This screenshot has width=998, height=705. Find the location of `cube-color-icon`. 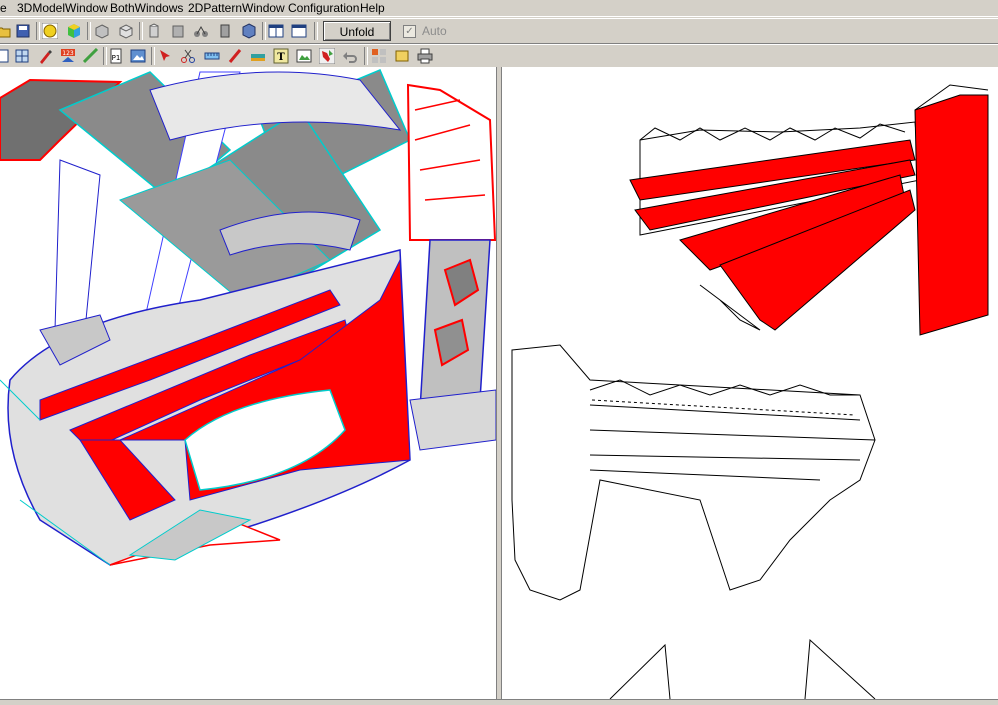

cube-color-icon is located at coordinates (74, 31).